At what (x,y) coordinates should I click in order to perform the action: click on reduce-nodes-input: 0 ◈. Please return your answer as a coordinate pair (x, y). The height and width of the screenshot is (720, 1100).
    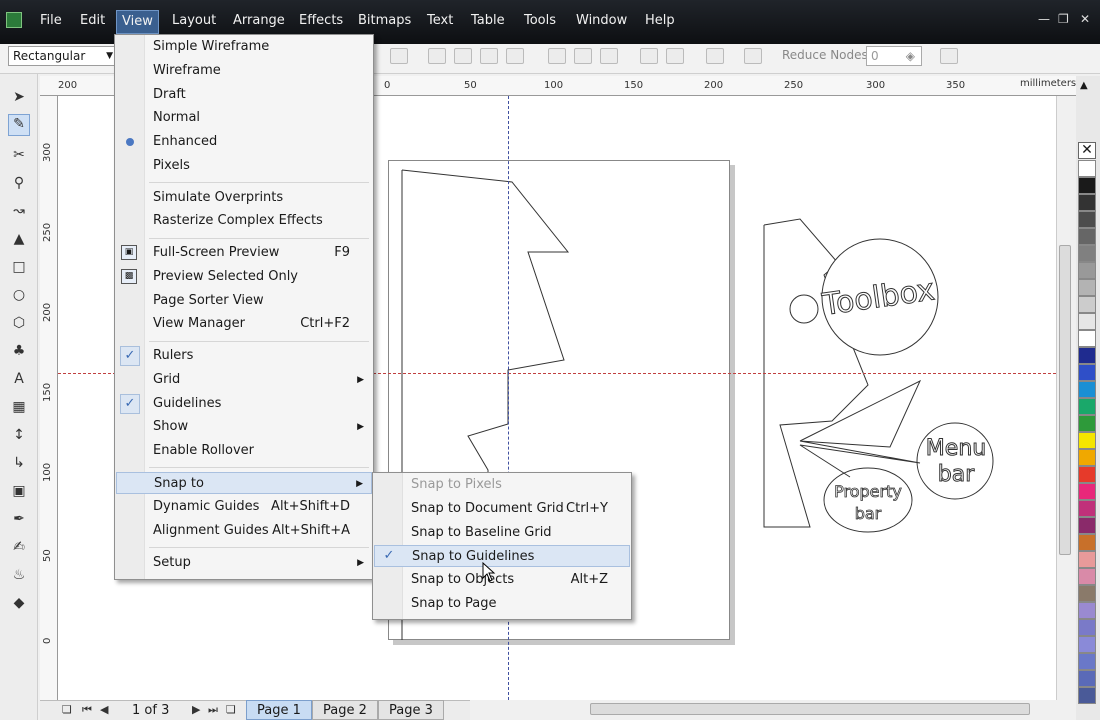
    Looking at the image, I should click on (894, 56).